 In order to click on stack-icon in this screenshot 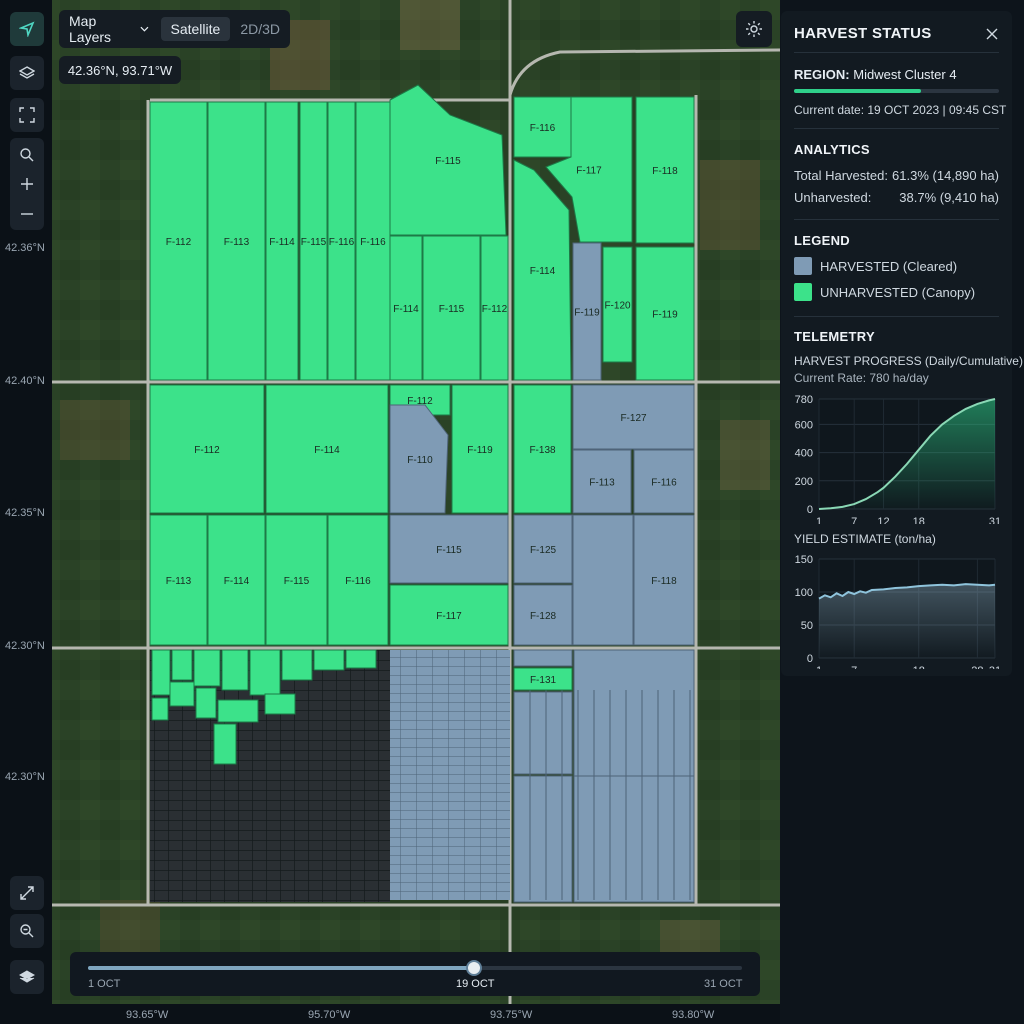, I will do `click(27, 976)`.